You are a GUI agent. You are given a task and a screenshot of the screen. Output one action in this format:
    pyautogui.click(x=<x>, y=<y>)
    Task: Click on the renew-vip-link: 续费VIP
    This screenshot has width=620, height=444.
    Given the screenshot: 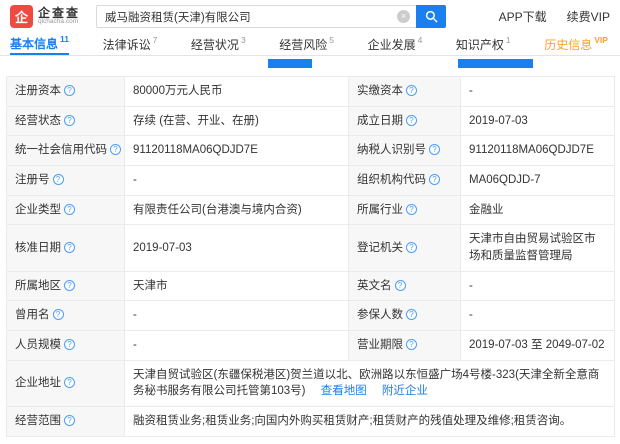 What is the action you would take?
    pyautogui.click(x=588, y=16)
    